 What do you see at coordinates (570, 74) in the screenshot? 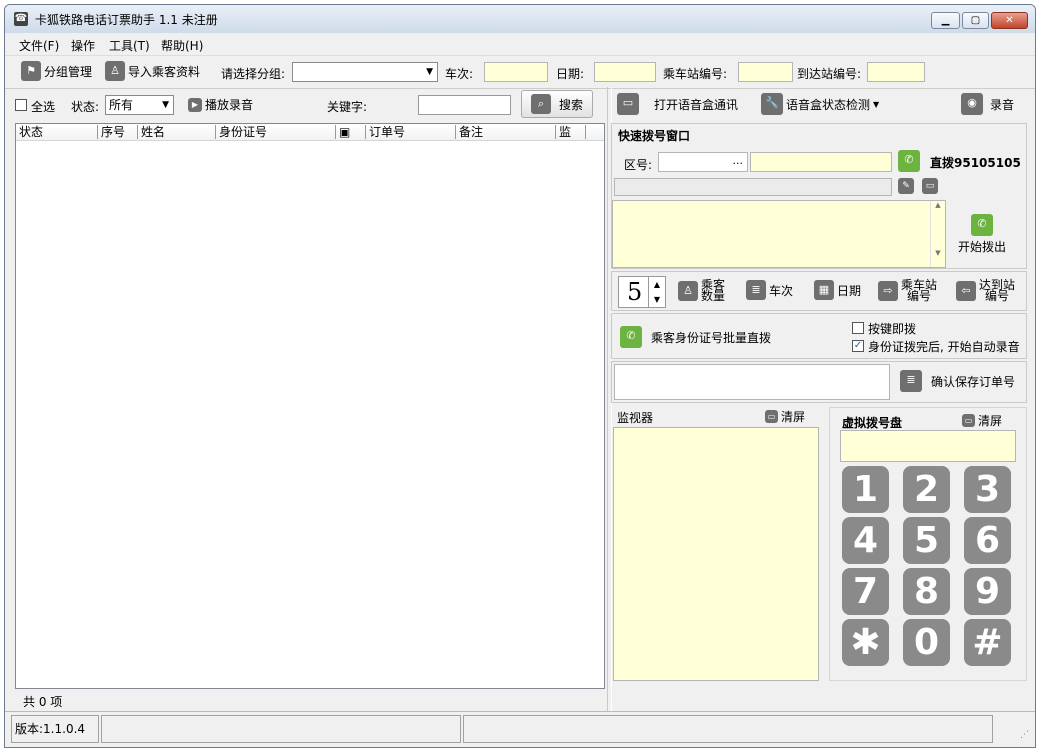
I see `date-label: 日期:` at bounding box center [570, 74].